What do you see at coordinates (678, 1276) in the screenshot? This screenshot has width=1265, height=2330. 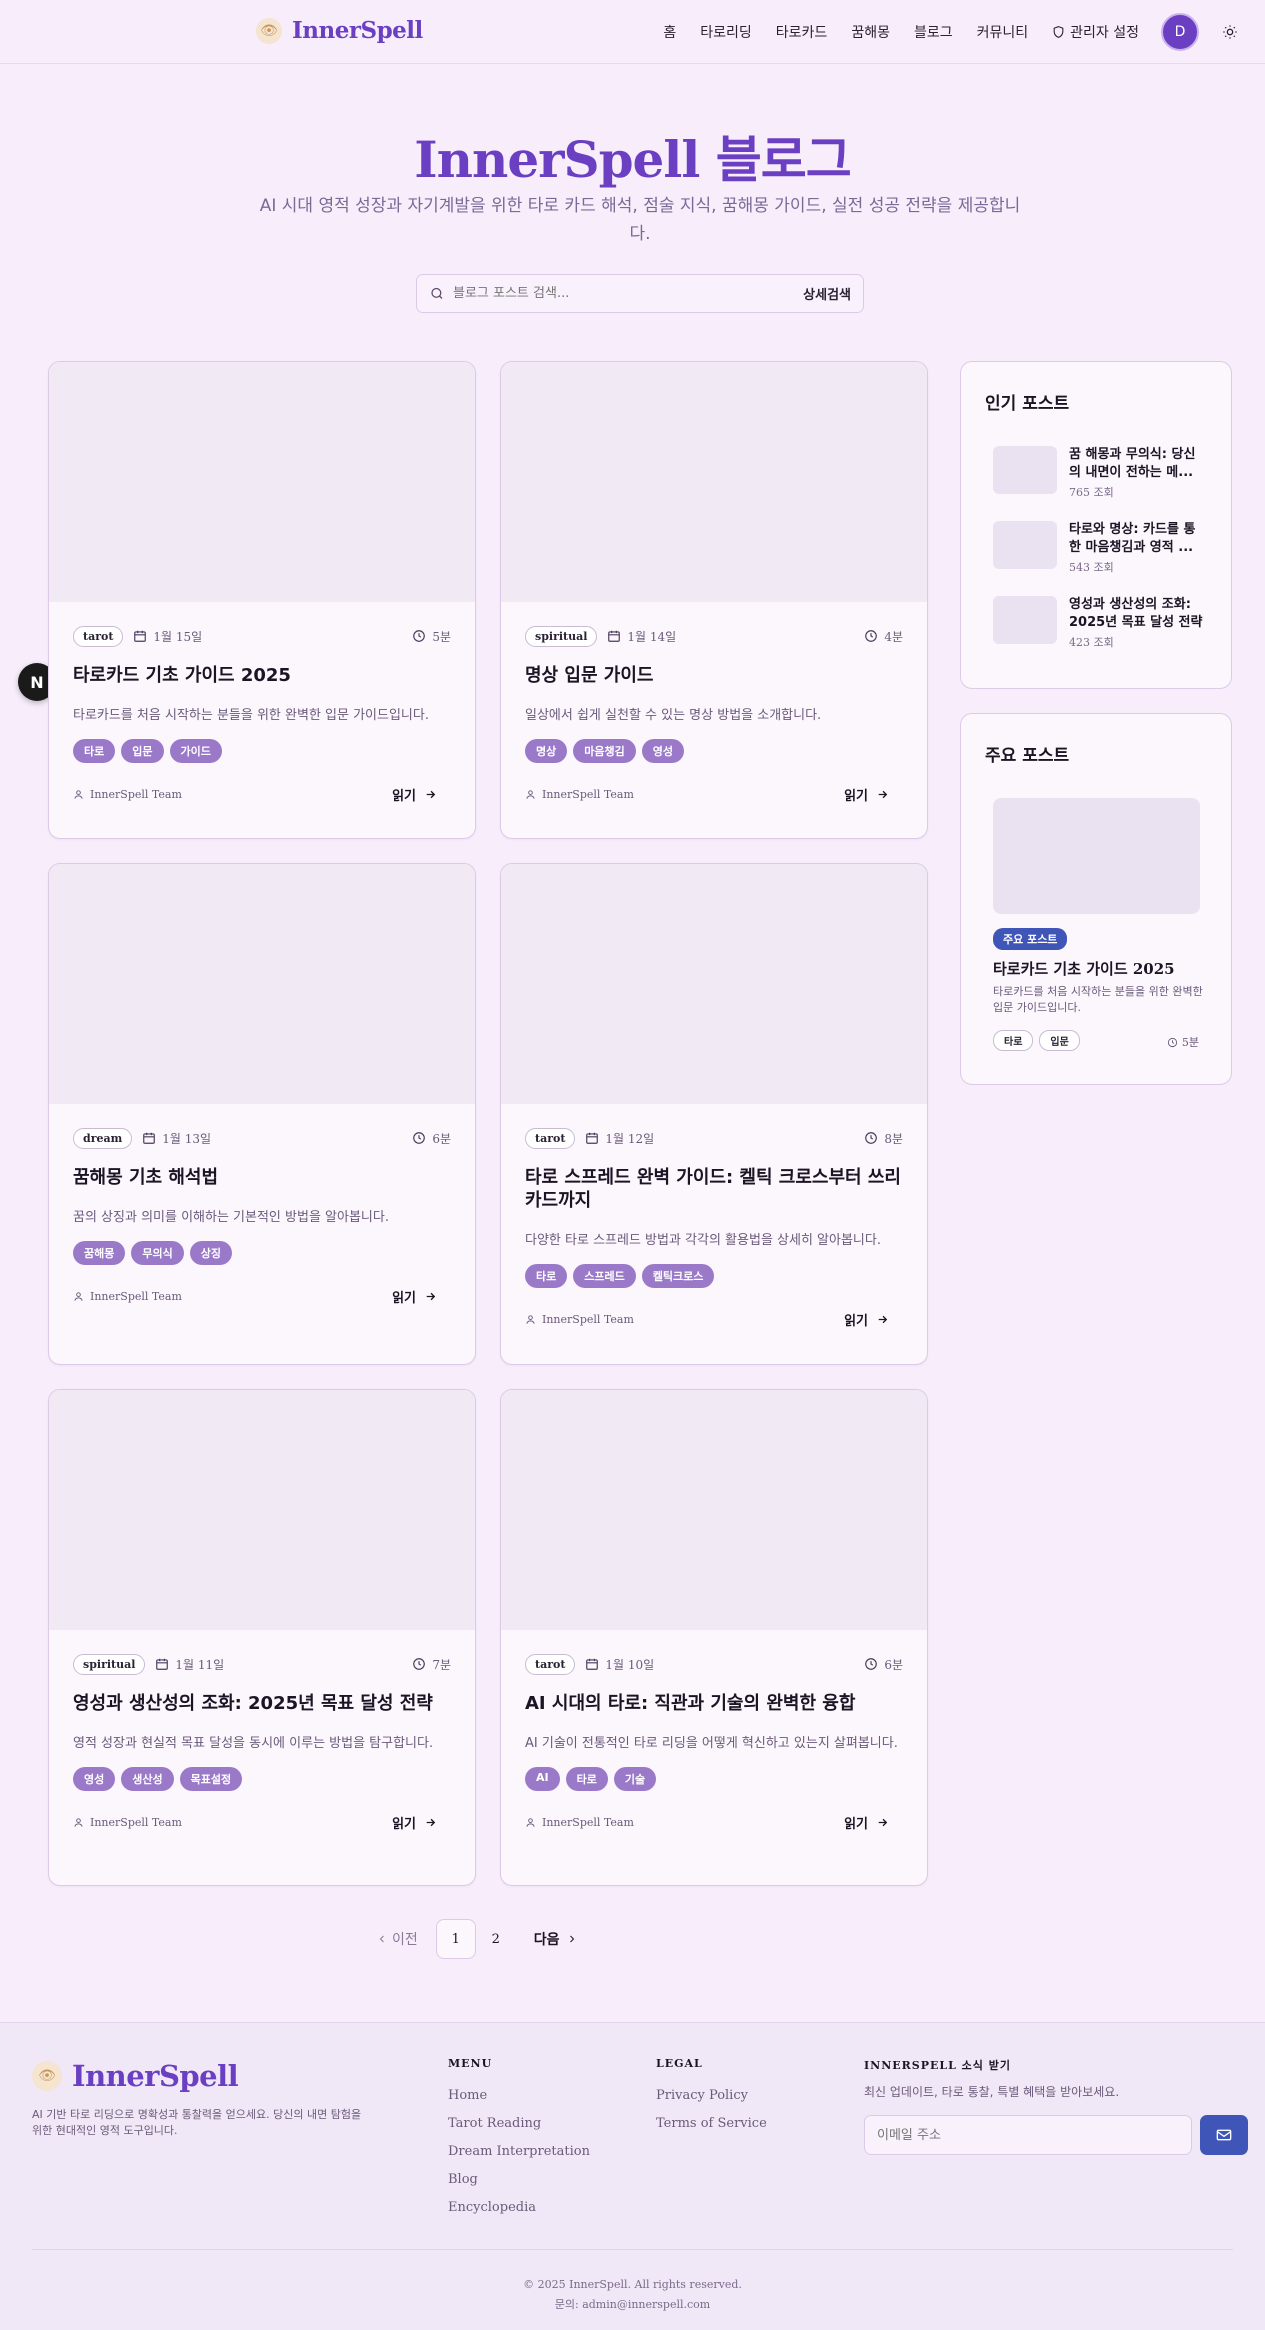 I see `post-tag: 켈틱크로스` at bounding box center [678, 1276].